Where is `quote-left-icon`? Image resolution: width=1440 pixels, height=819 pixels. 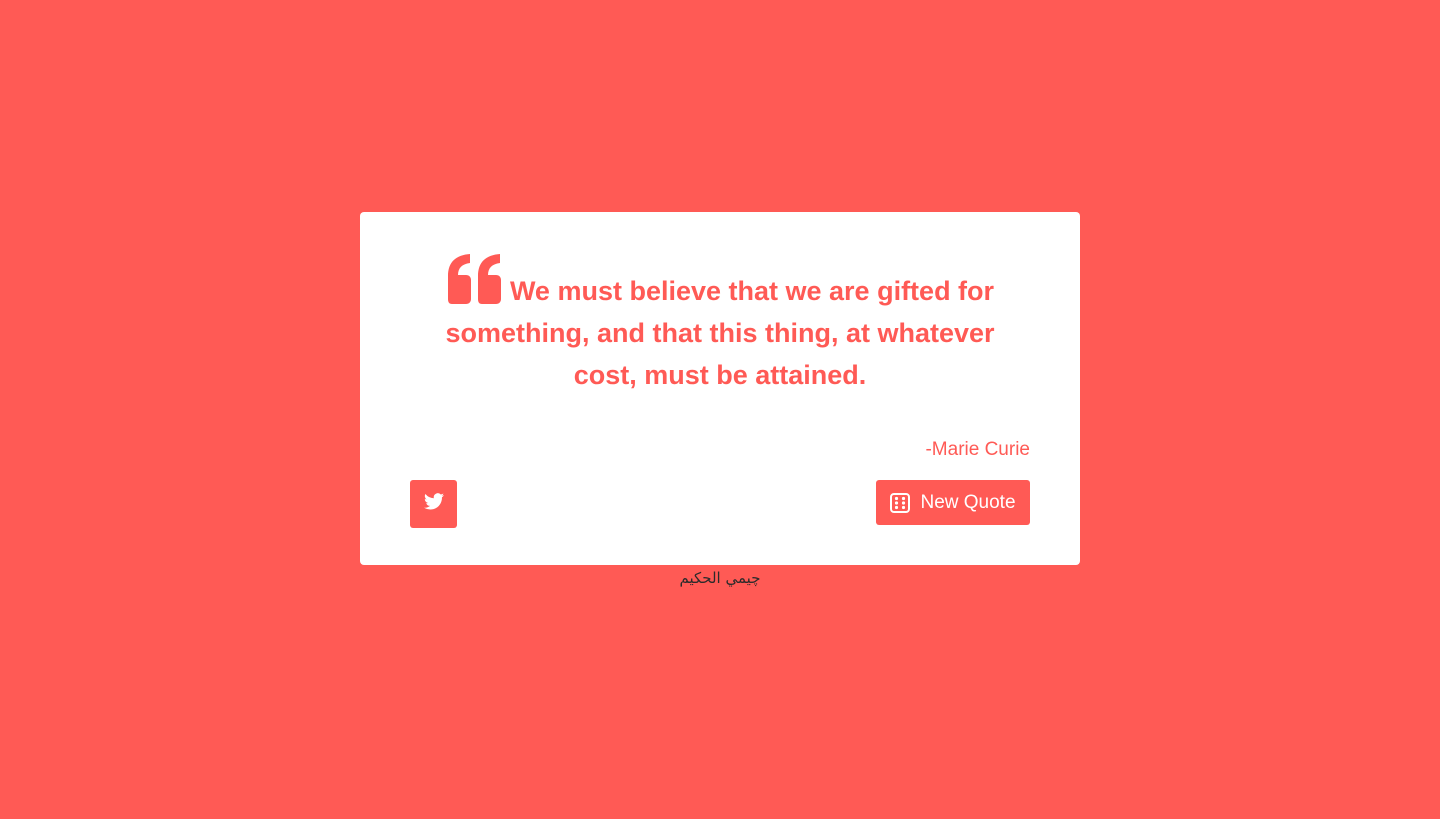
quote-left-icon is located at coordinates (475, 279).